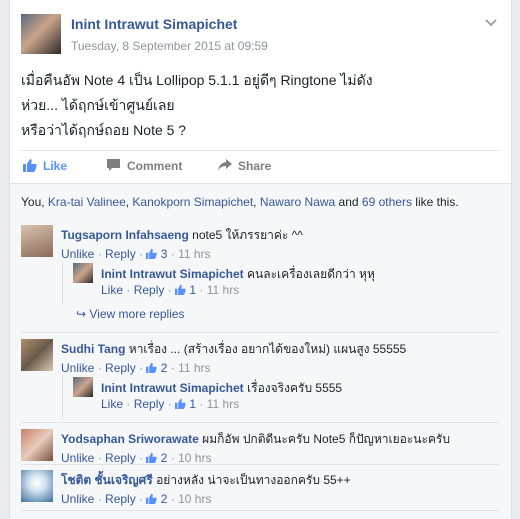  Describe the element at coordinates (169, 46) in the screenshot. I see `post-timestamp: Tuesday, 8 September 2015 at 09:59` at that location.